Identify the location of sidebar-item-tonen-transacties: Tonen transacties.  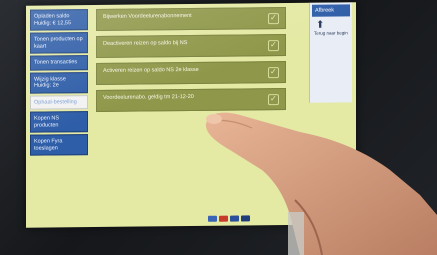
(59, 63).